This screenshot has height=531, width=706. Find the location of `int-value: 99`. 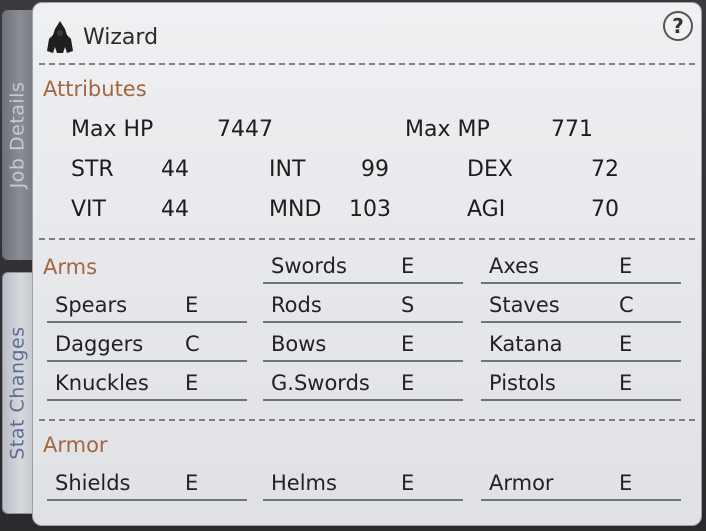

int-value: 99 is located at coordinates (375, 169).